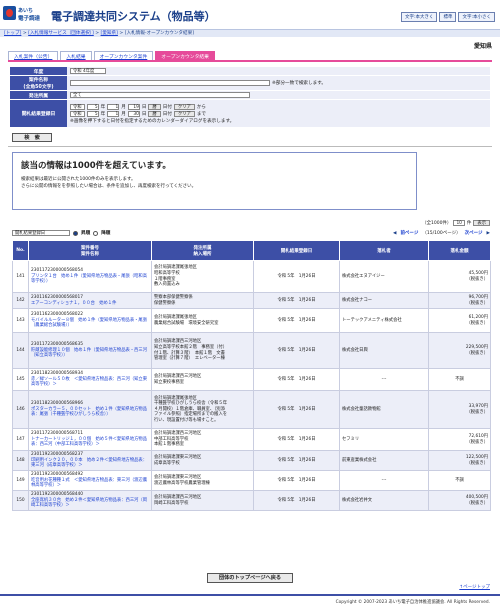 Image resolution: width=500 pixels, height=607 pixels. What do you see at coordinates (419, 17) in the screenshot?
I see `font-large-button: 文字:本大きく` at bounding box center [419, 17].